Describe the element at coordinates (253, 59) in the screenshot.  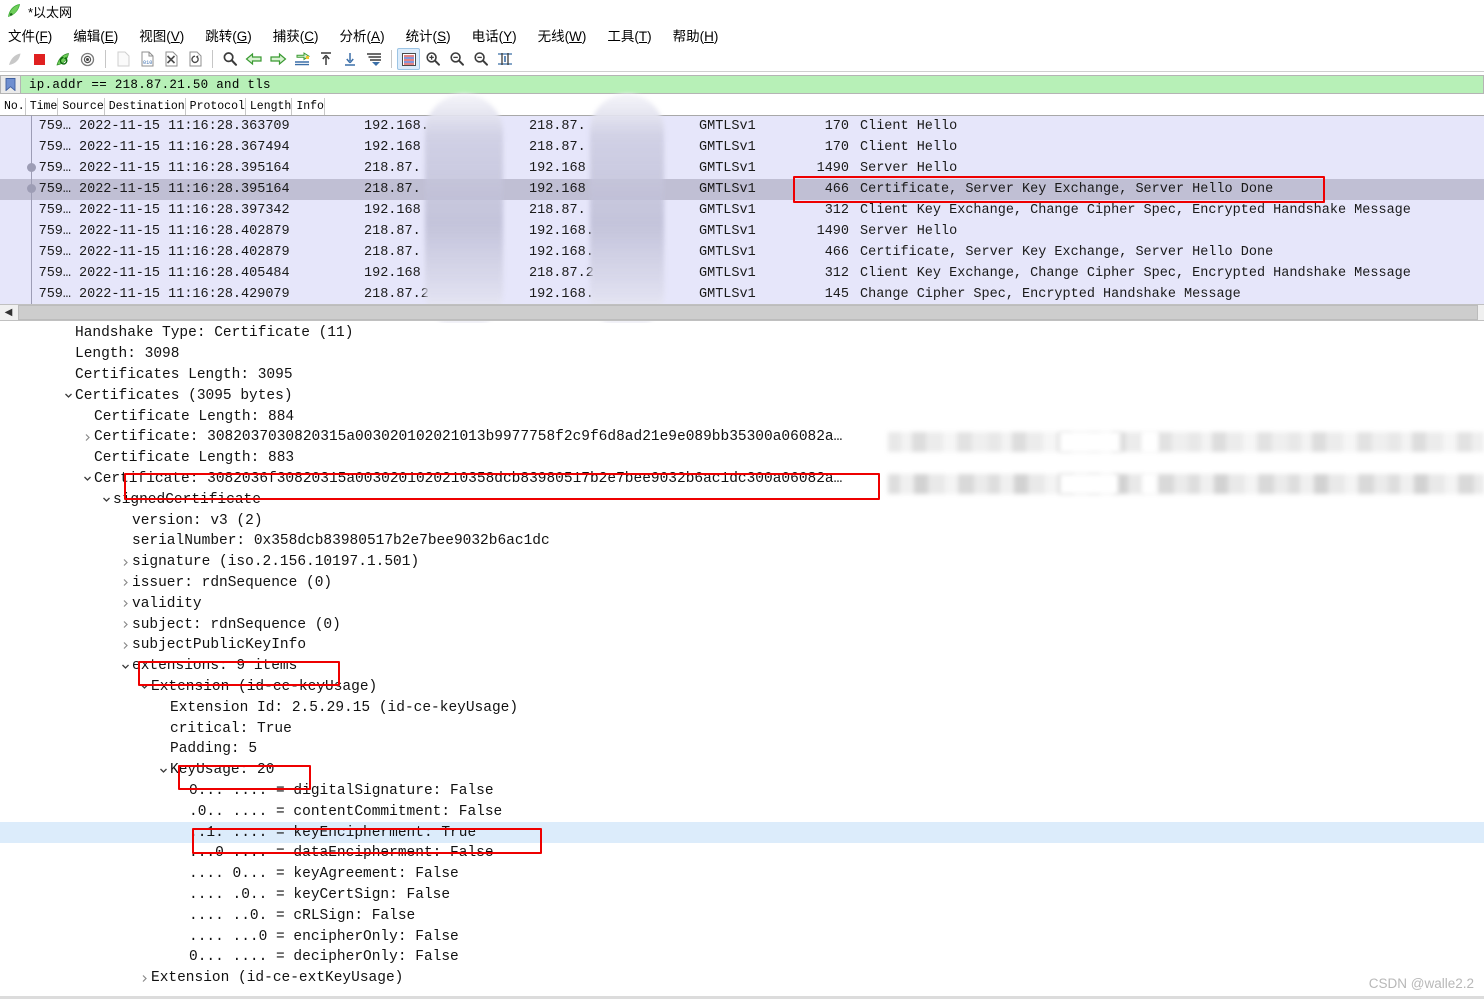
I see `go-back-icon` at that location.